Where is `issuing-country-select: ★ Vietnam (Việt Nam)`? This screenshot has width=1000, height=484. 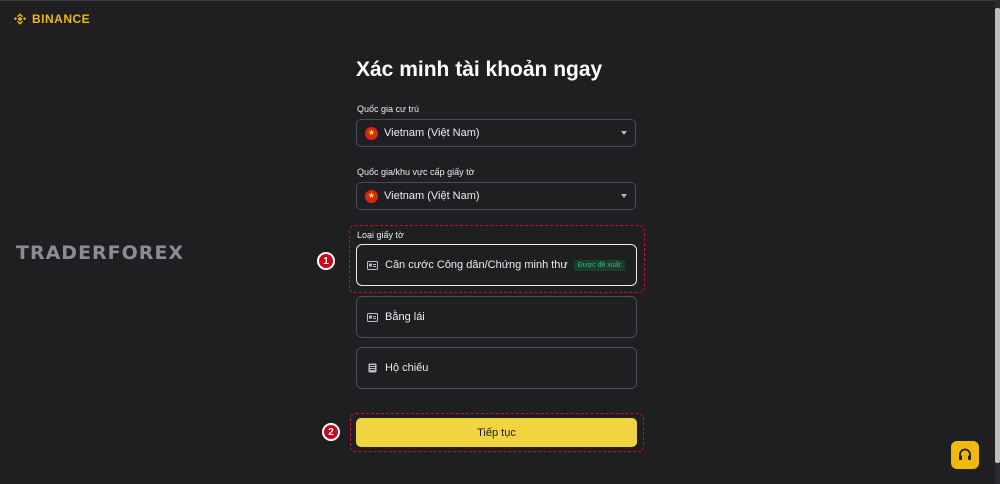 issuing-country-select: ★ Vietnam (Việt Nam) is located at coordinates (496, 196).